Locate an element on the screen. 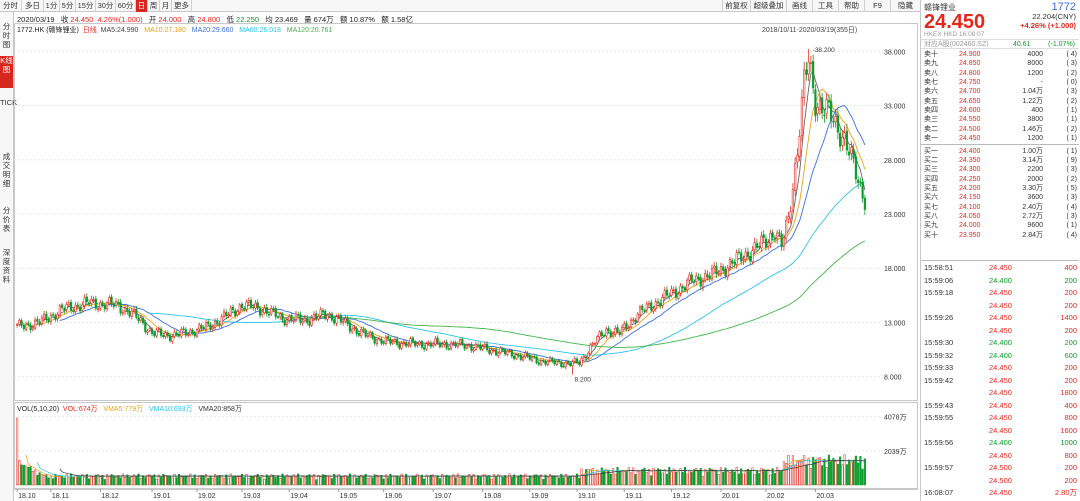 The height and width of the screenshot is (501, 1080). tab-30min: 30分 is located at coordinates (106, 6).